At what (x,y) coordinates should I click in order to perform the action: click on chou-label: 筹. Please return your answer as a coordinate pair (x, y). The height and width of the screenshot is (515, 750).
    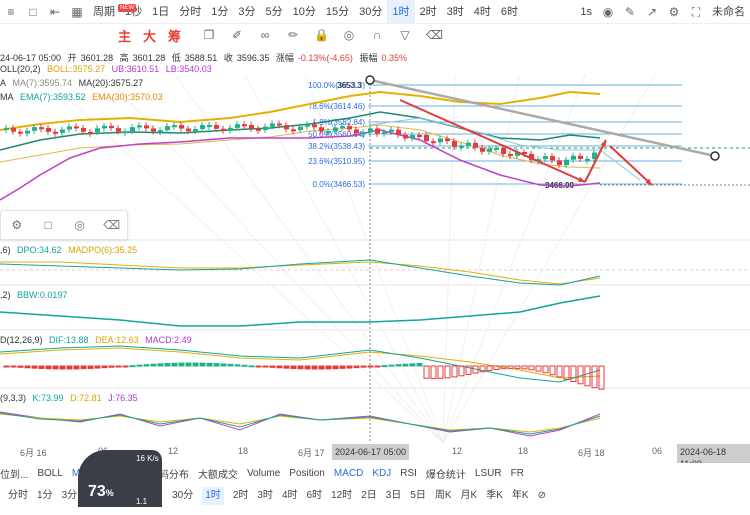
    Looking at the image, I should click on (174, 35).